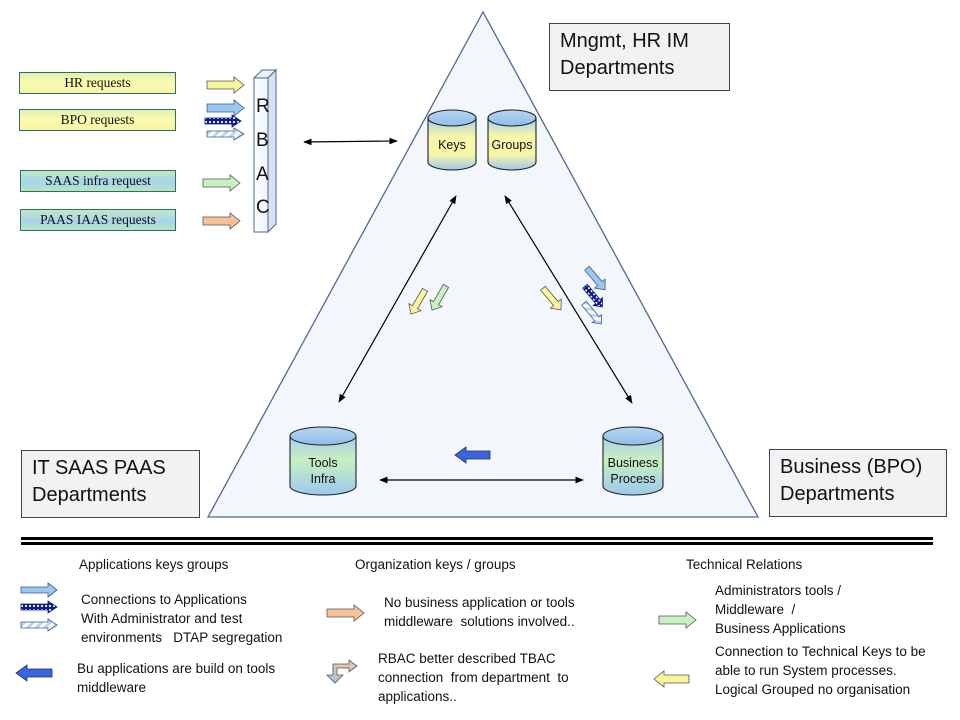  Describe the element at coordinates (182, 637) in the screenshot. I see `legend-text-line: environments DTAP segregation` at that location.